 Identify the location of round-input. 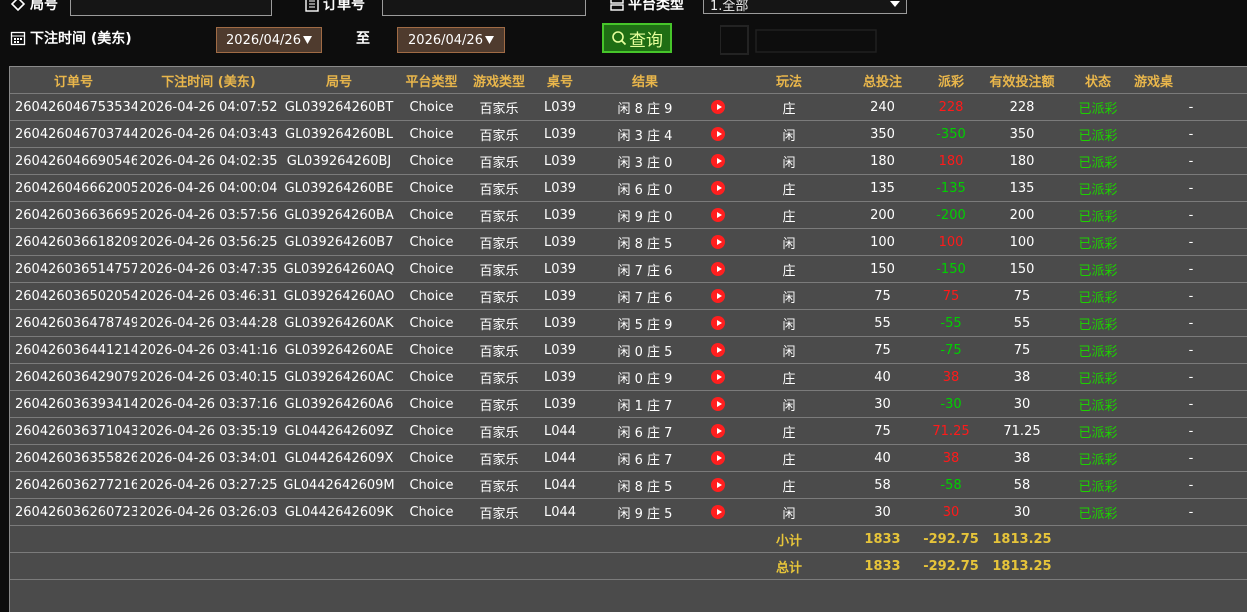
(171, 8).